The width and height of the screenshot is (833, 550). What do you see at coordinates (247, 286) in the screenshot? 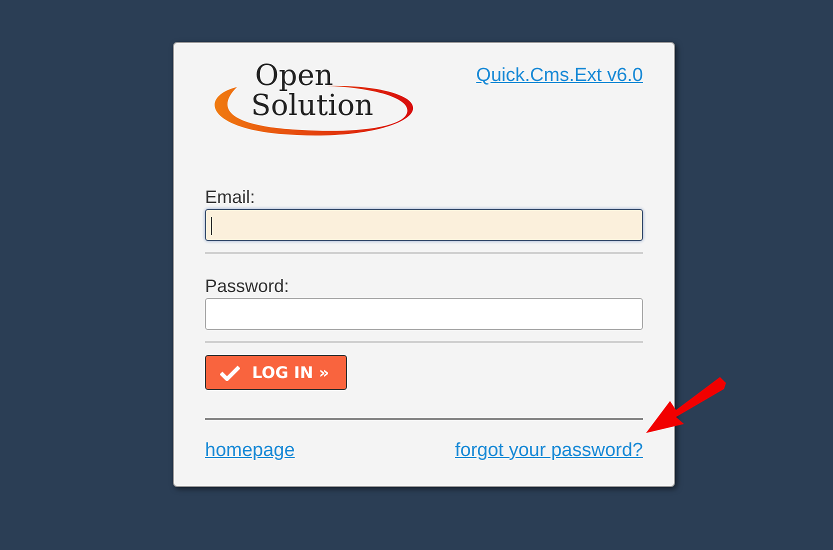
I see `field-label: Password:` at bounding box center [247, 286].